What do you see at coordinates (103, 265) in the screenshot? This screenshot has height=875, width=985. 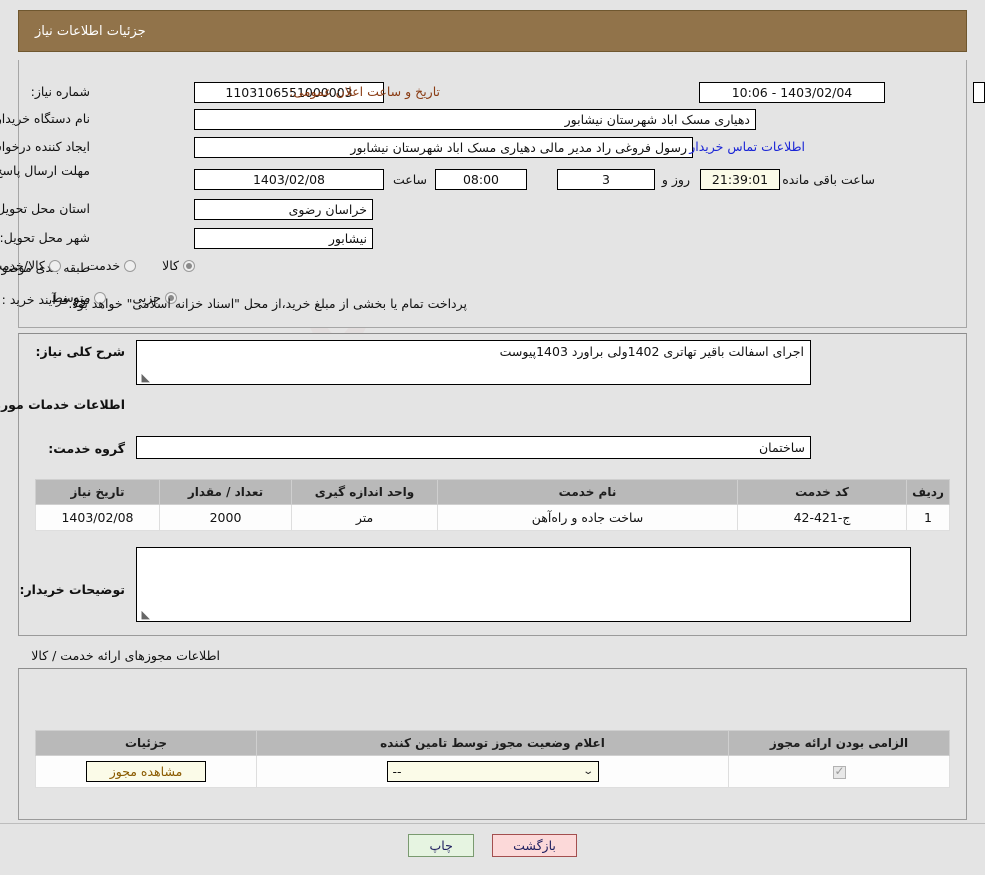 I see `radio-label-khedmat: خدمت` at bounding box center [103, 265].